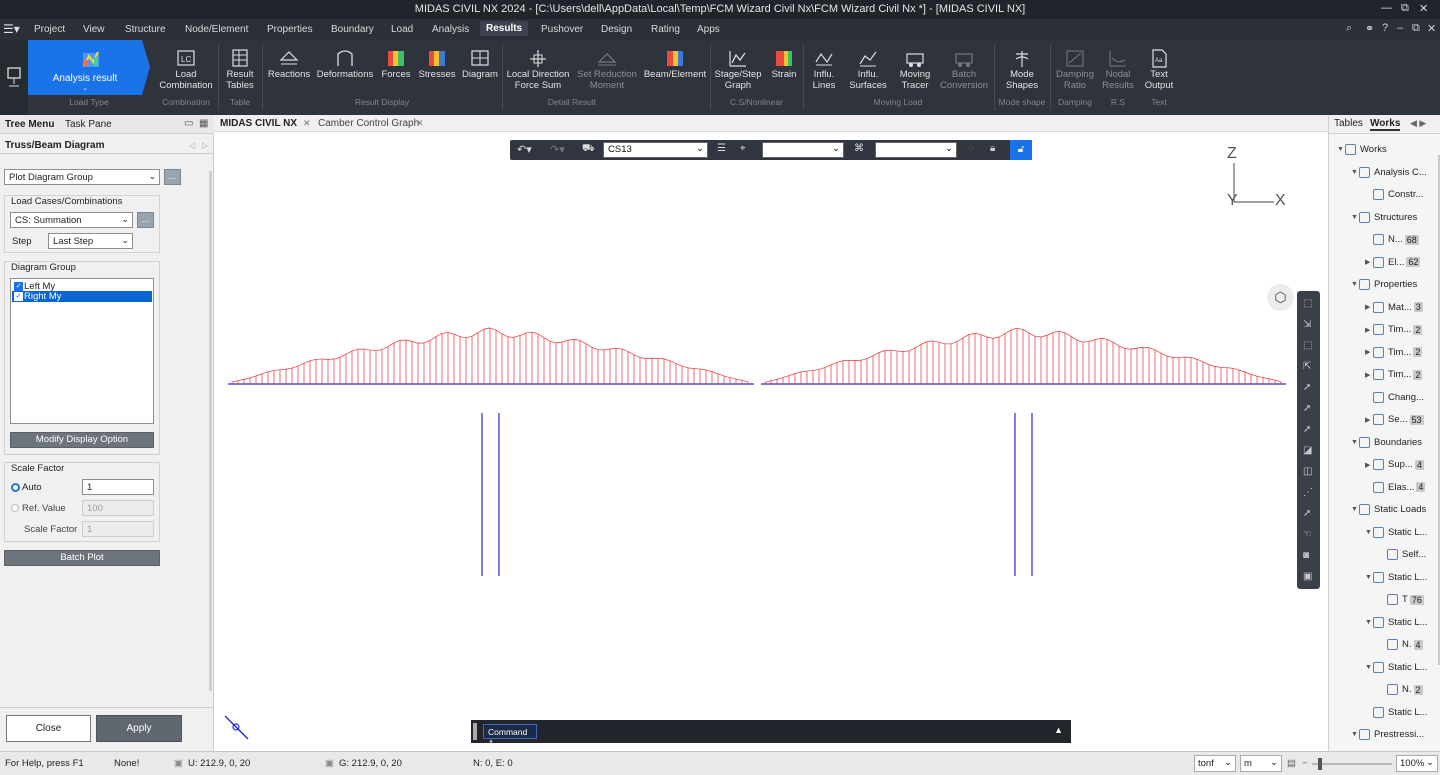  What do you see at coordinates (1395, 487) in the screenshot?
I see `tree-item: Elas... 4` at bounding box center [1395, 487].